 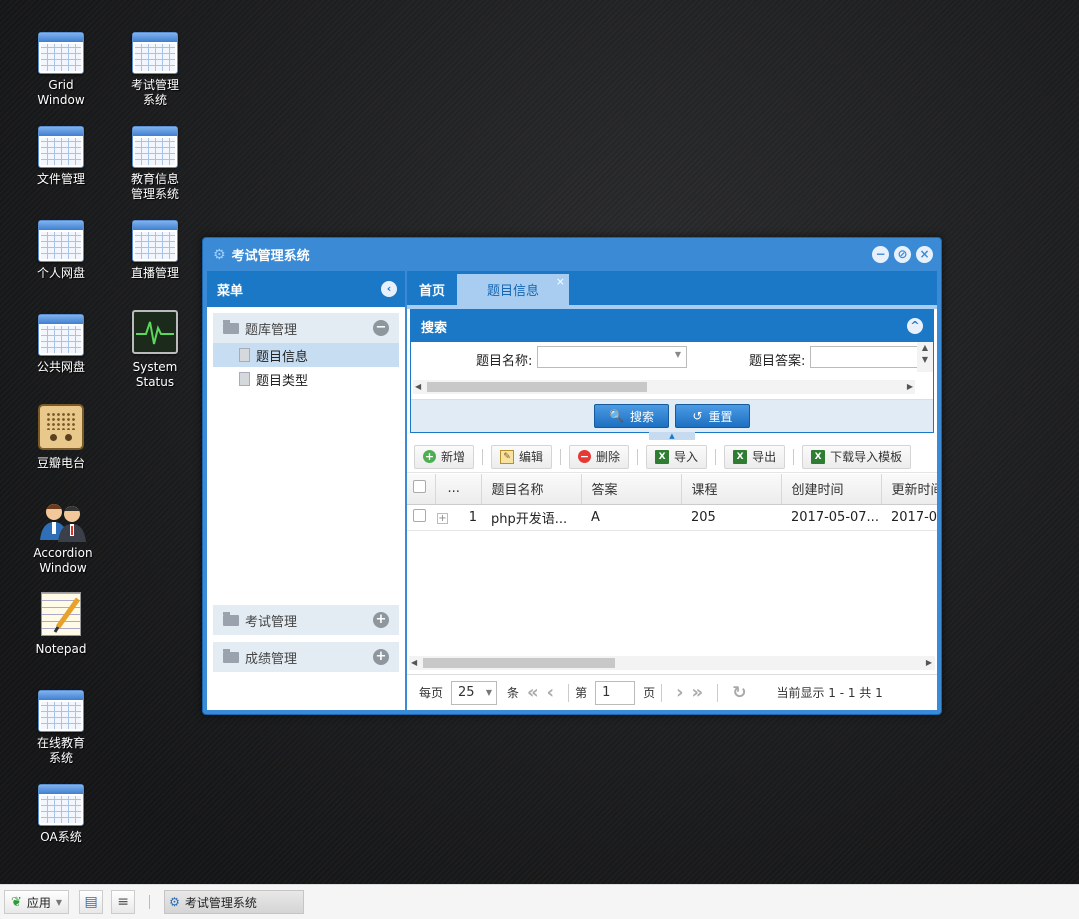 I want to click on search-button-bar: 🔍 搜索 ↺ 重置, so click(x=672, y=416).